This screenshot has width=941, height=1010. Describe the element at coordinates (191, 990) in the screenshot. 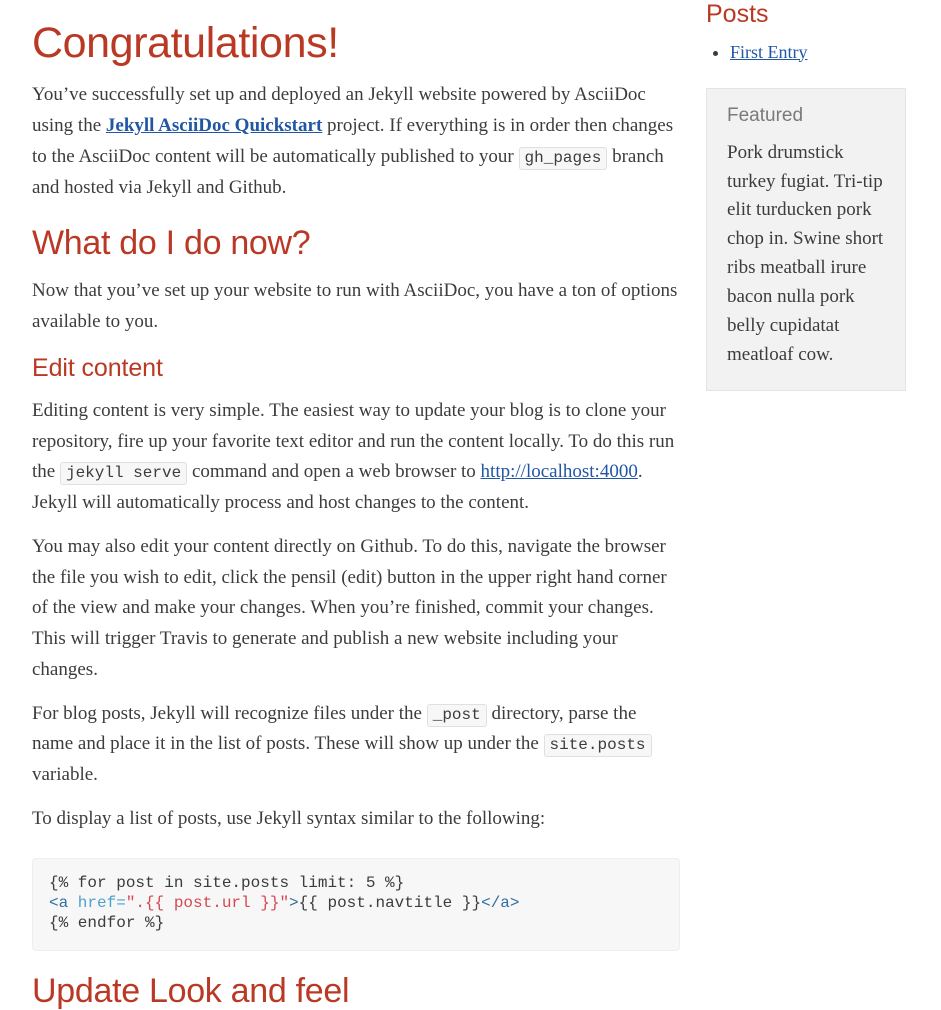

I see `section-heading-update-look-and-feel: Update Look and feel` at that location.